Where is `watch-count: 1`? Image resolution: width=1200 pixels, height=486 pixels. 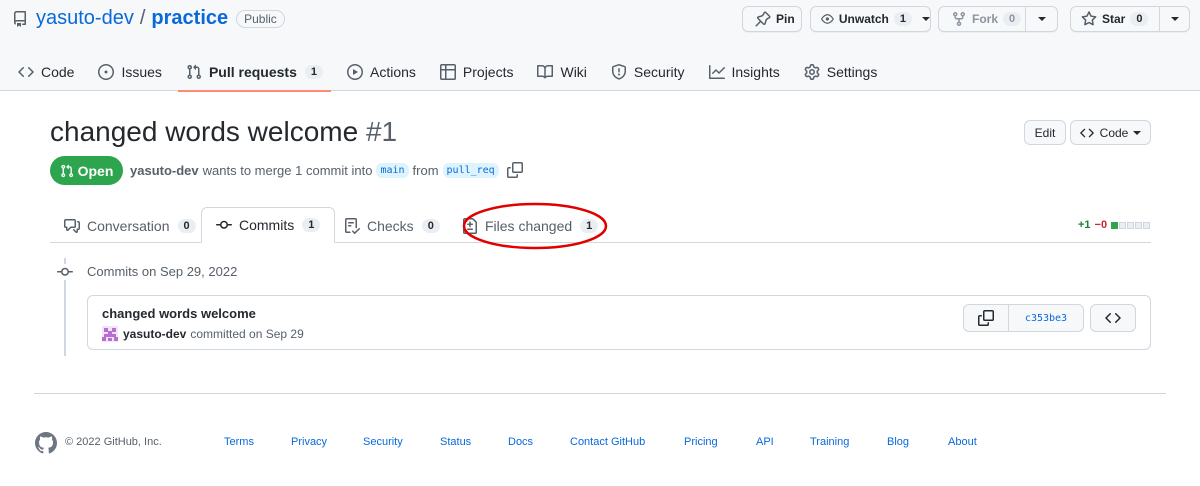
watch-count: 1 is located at coordinates (902, 19).